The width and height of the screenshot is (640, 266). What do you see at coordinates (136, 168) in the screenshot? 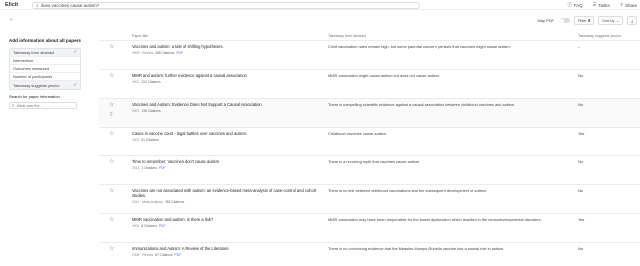
I see `paper-year: 2013` at bounding box center [136, 168].